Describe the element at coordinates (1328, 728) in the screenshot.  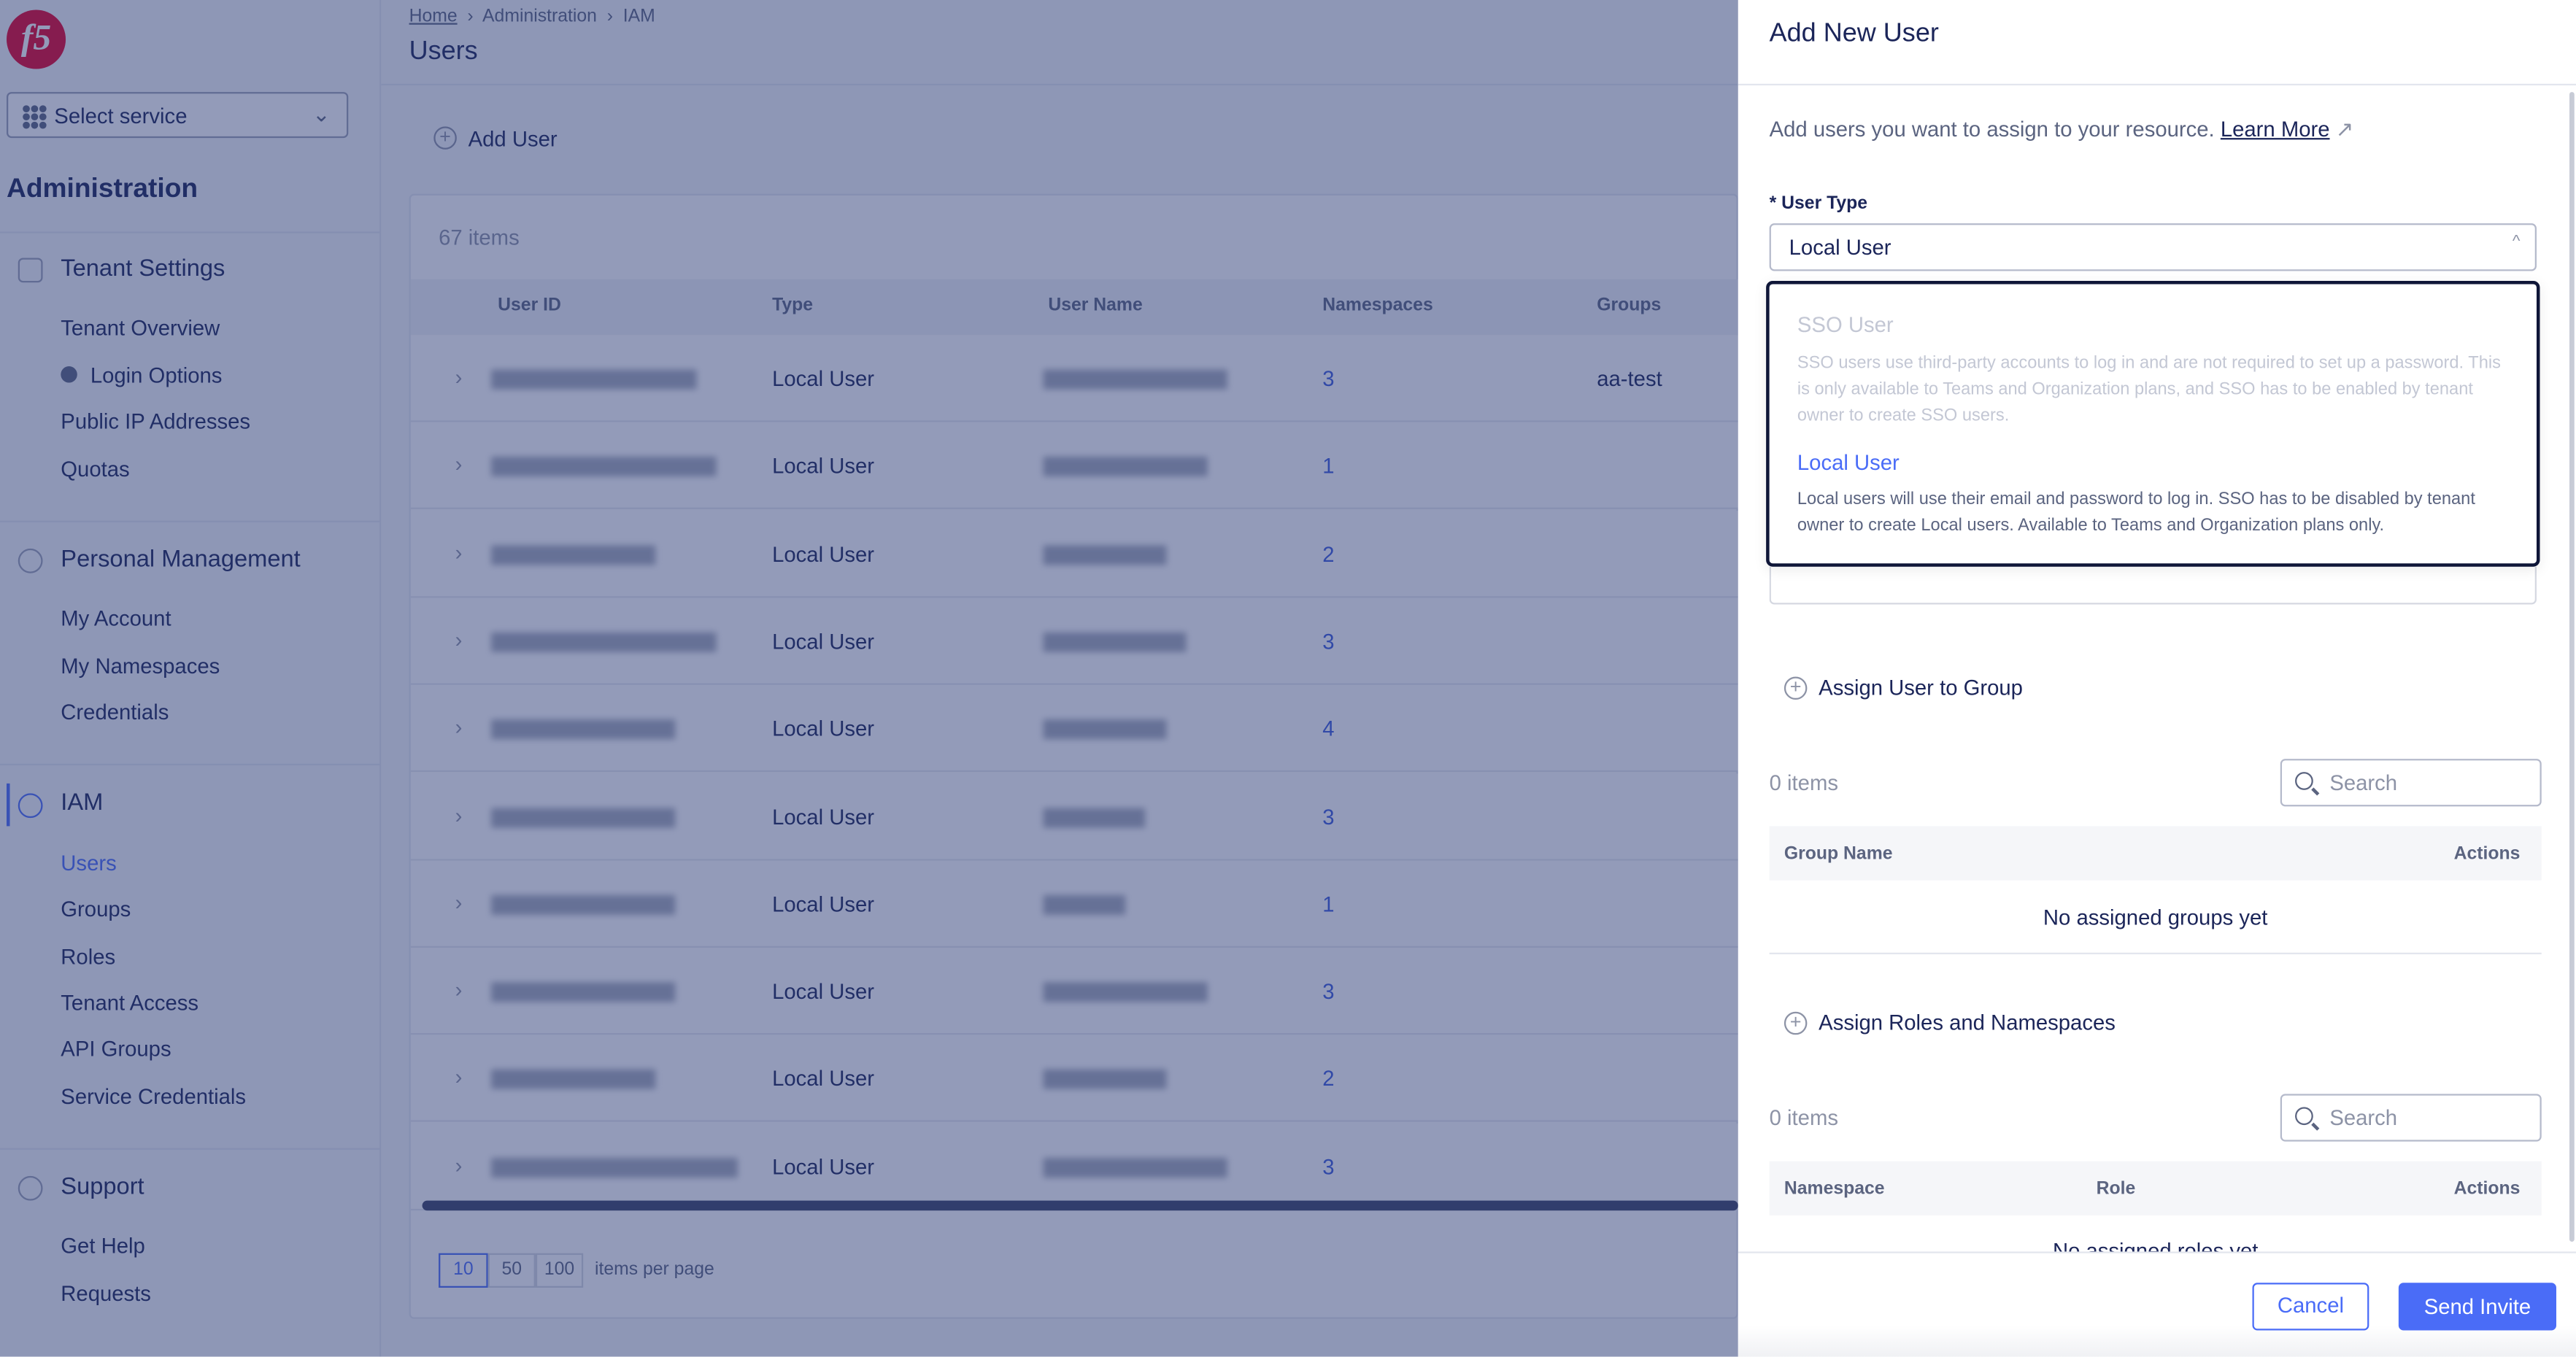
I see `namespaces-link: 4` at that location.